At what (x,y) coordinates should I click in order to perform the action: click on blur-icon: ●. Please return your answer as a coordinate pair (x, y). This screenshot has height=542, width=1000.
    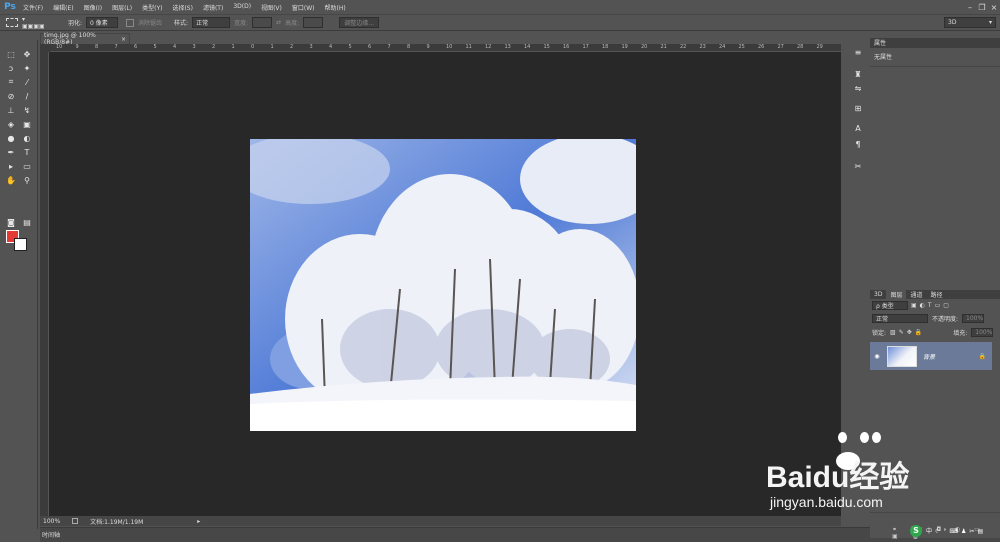
    Looking at the image, I should click on (11, 138).